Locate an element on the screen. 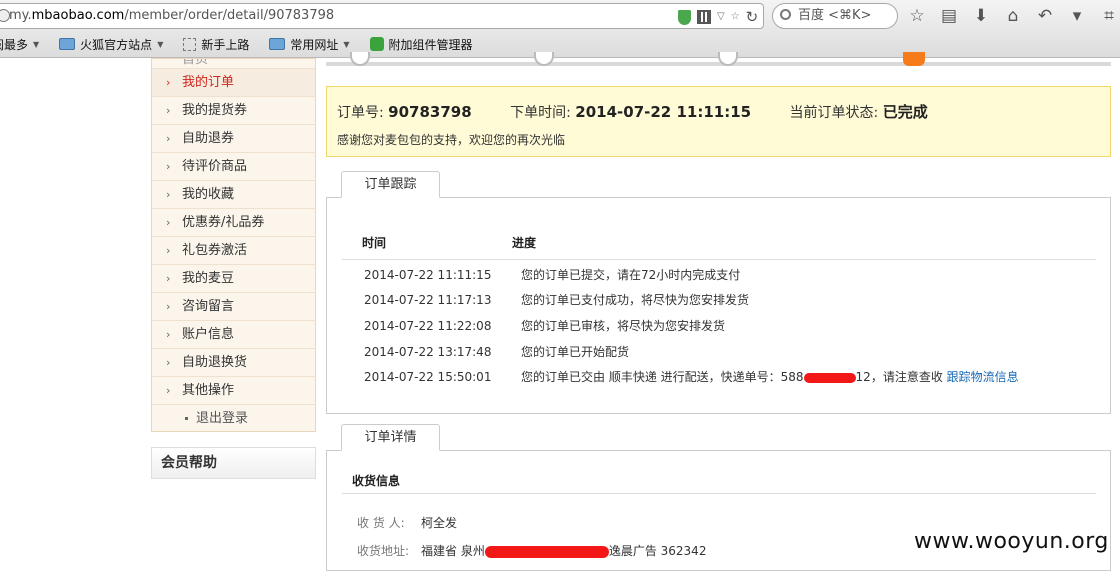 Image resolution: width=1120 pixels, height=571 pixels. sidebar-item-inquiries: › 咨询留言 is located at coordinates (233, 307).